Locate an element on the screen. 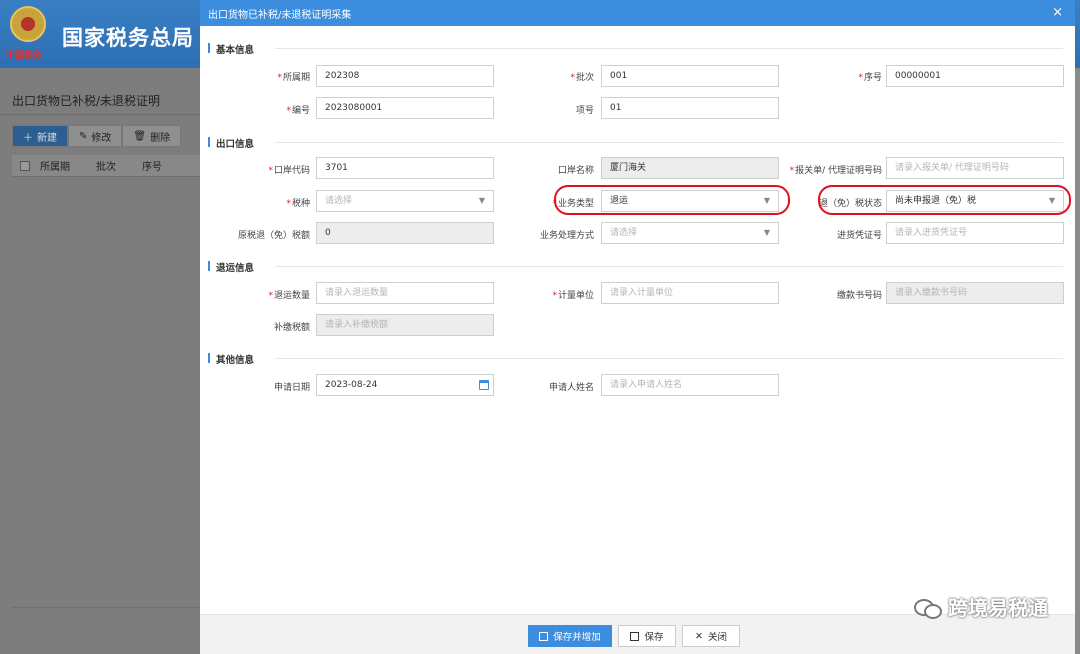 The image size is (1080, 654). customs-no-field: 请录入报关单/ 代理证明号码 is located at coordinates (975, 168).